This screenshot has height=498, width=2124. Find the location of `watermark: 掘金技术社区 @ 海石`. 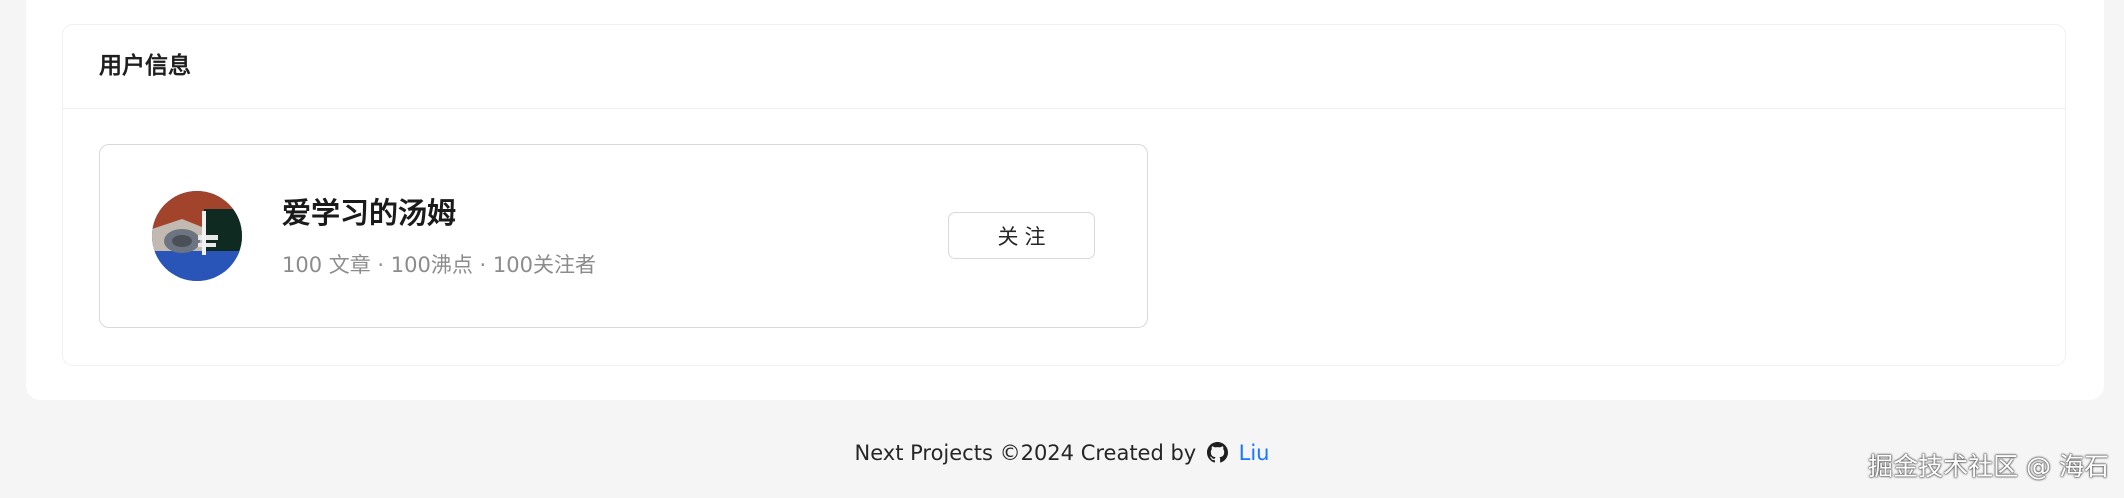

watermark: 掘金技术社区 @ 海石 is located at coordinates (1988, 466).